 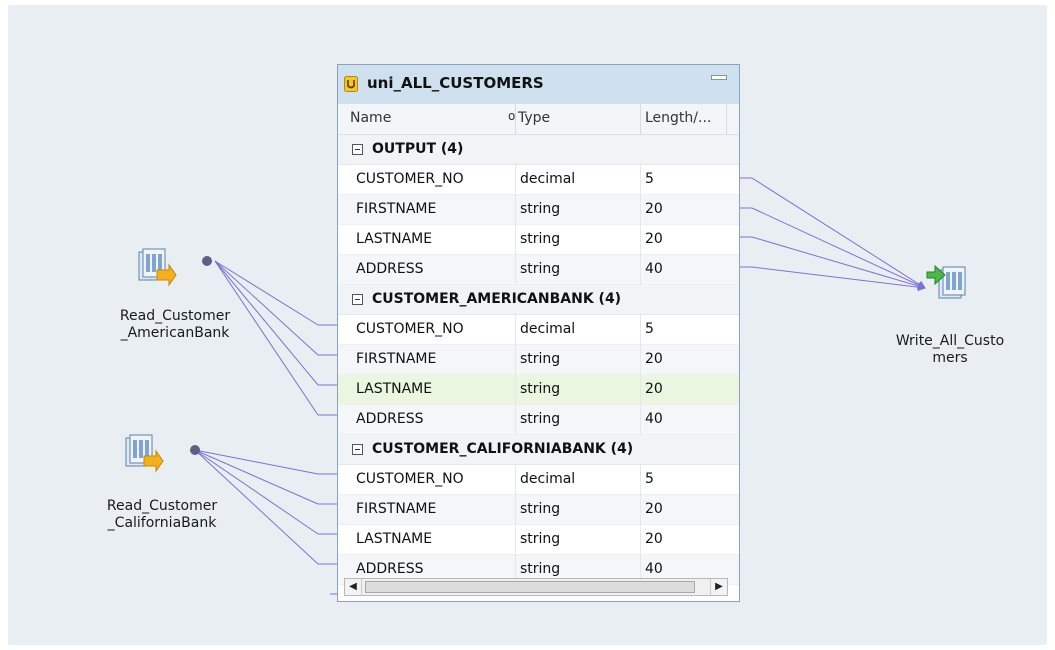 I want to click on target-label: Write_All_Custo mers, so click(x=950, y=349).